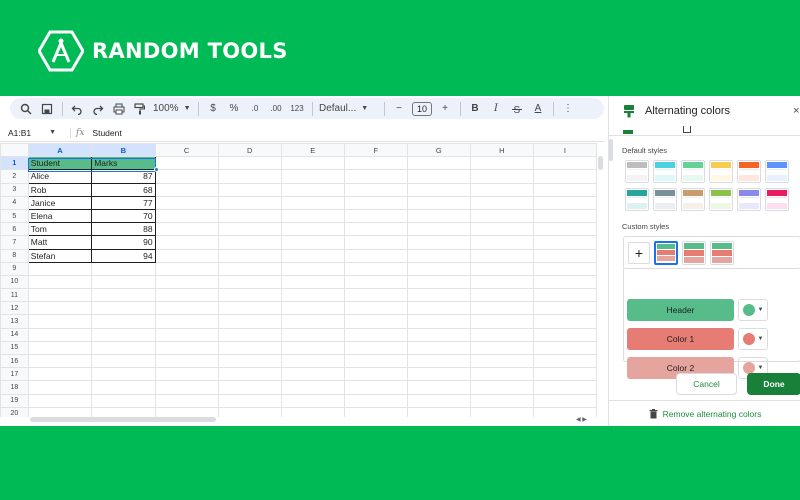  Describe the element at coordinates (348, 109) in the screenshot. I see `font-select: Defaul... ▼` at that location.